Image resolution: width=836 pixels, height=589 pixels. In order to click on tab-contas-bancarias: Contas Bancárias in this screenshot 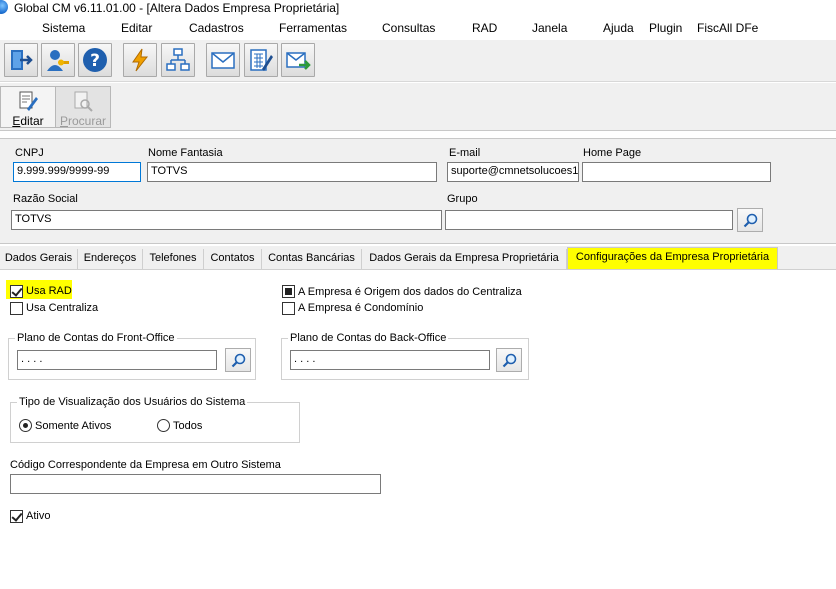, I will do `click(312, 259)`.